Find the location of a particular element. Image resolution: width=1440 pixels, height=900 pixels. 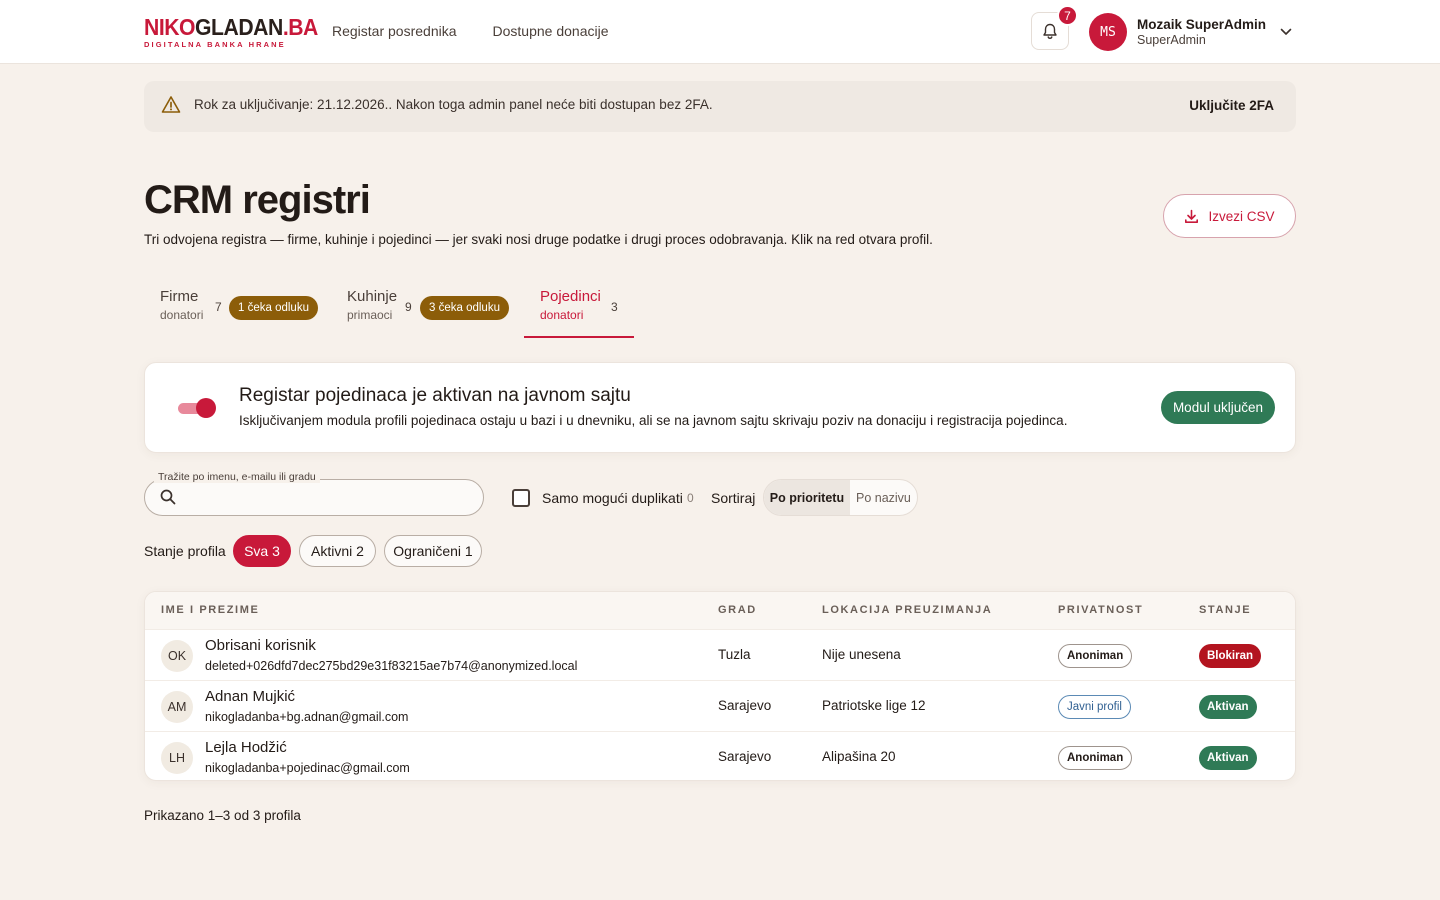

filter-chip-all: Sva 3 is located at coordinates (262, 551).